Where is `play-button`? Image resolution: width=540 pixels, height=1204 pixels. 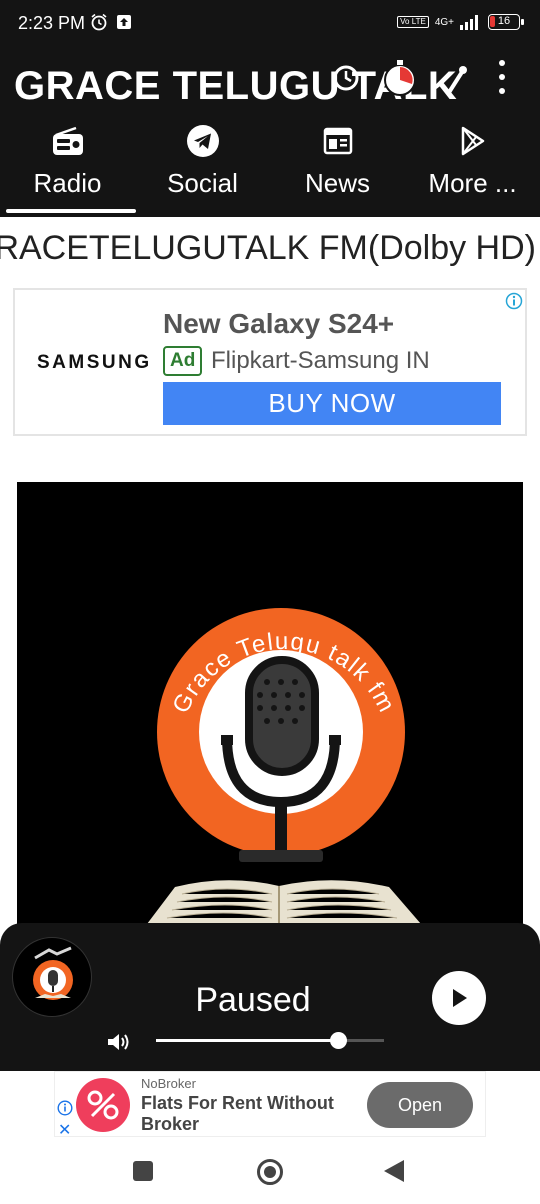
play-button is located at coordinates (459, 998).